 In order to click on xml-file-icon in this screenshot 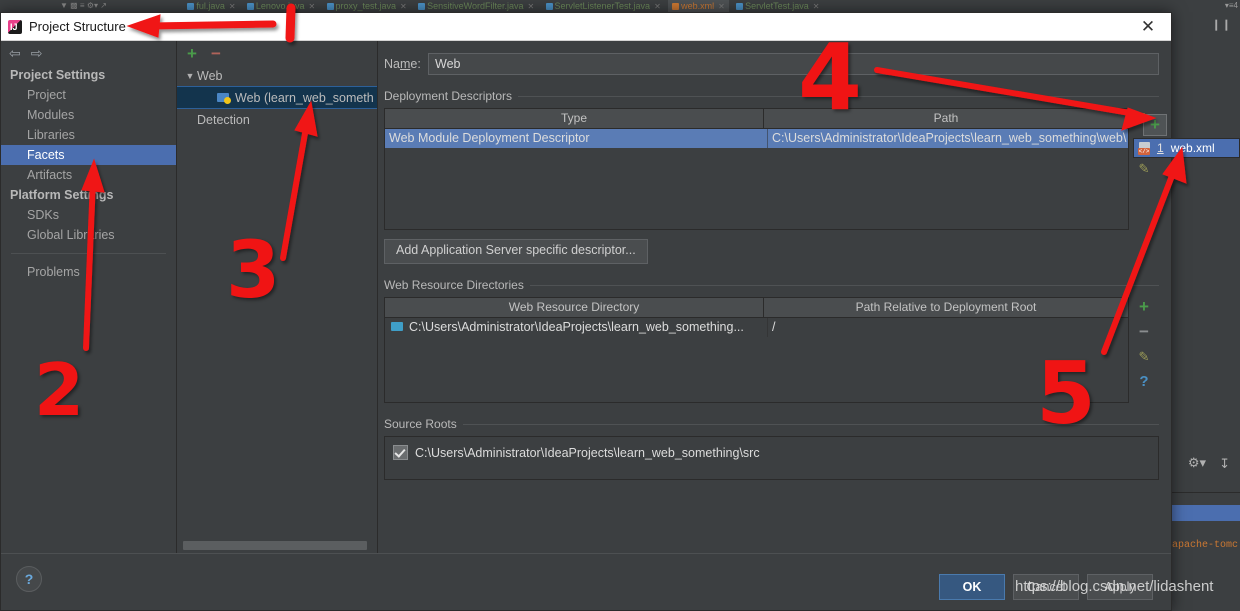, I will do `click(676, 6)`.